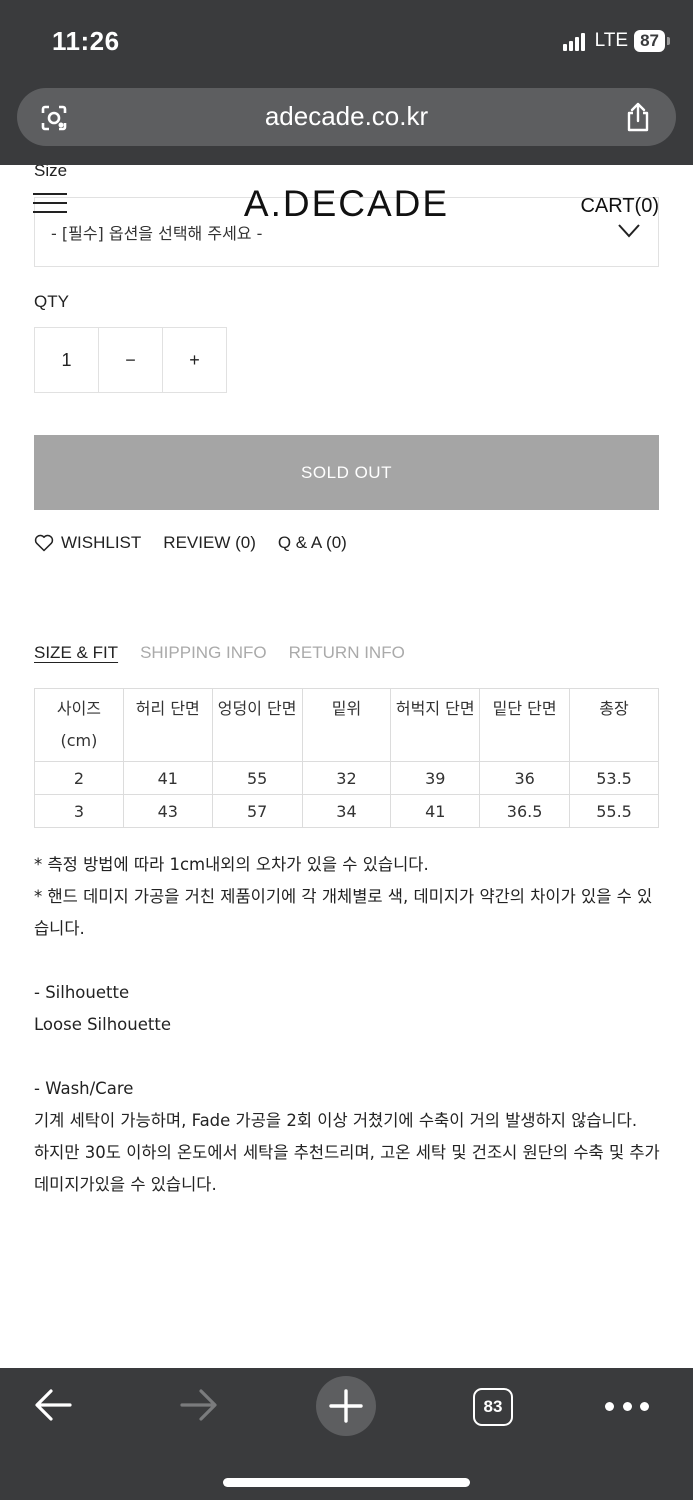 The height and width of the screenshot is (1500, 693). I want to click on table-header-cell: 허리 단면, so click(167, 725).